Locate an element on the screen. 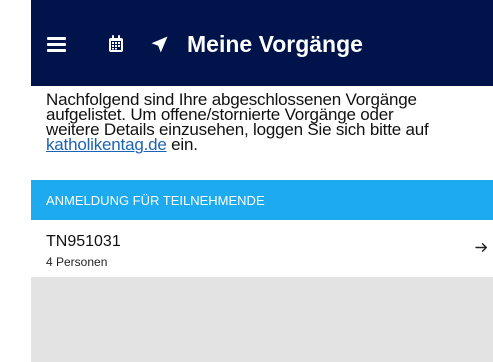 Image resolution: width=493 pixels, height=362 pixels. order-persons: 4 Personen is located at coordinates (77, 262).